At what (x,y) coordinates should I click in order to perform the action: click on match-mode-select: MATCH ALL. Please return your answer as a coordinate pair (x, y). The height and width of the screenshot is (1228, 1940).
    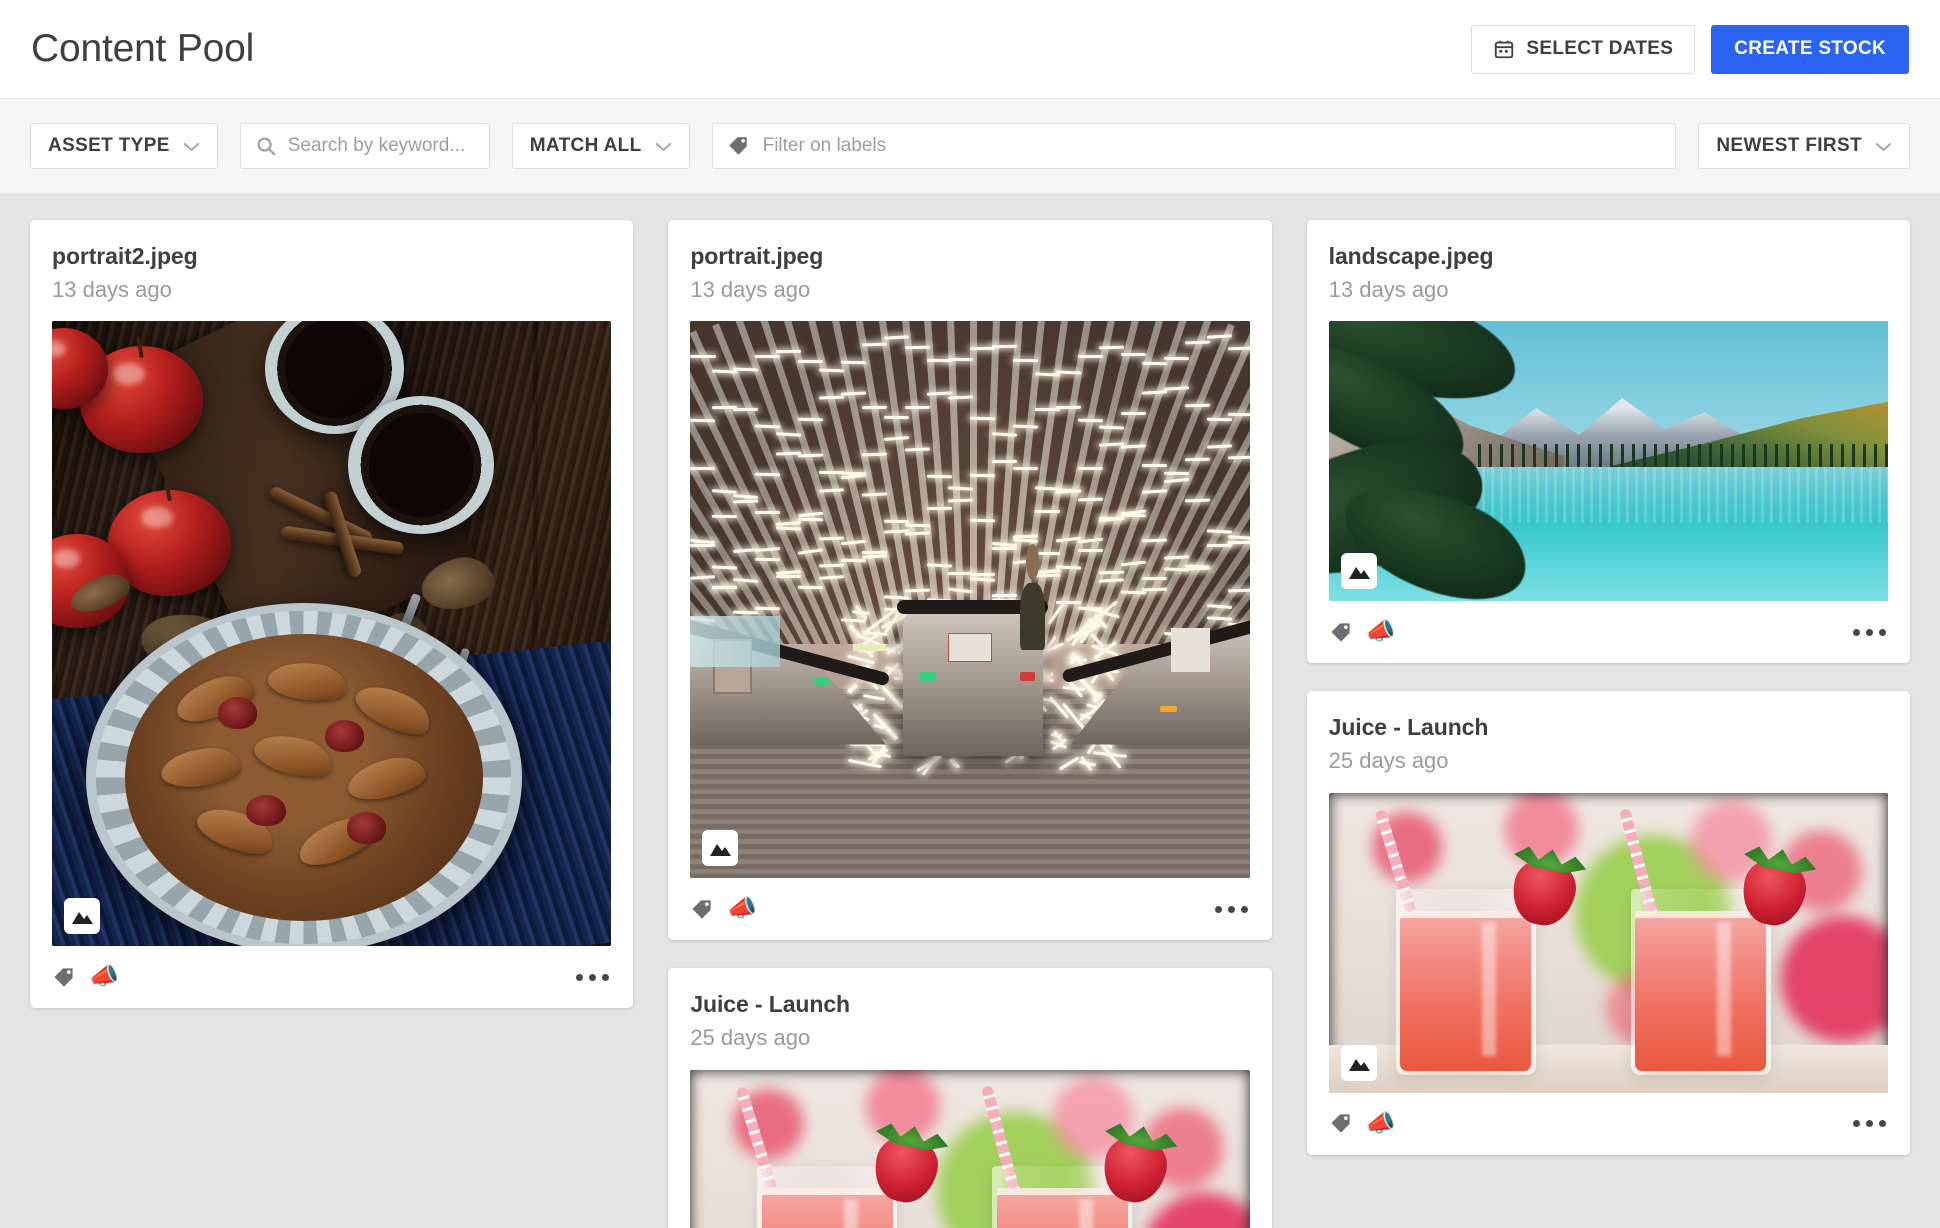
    Looking at the image, I should click on (600, 146).